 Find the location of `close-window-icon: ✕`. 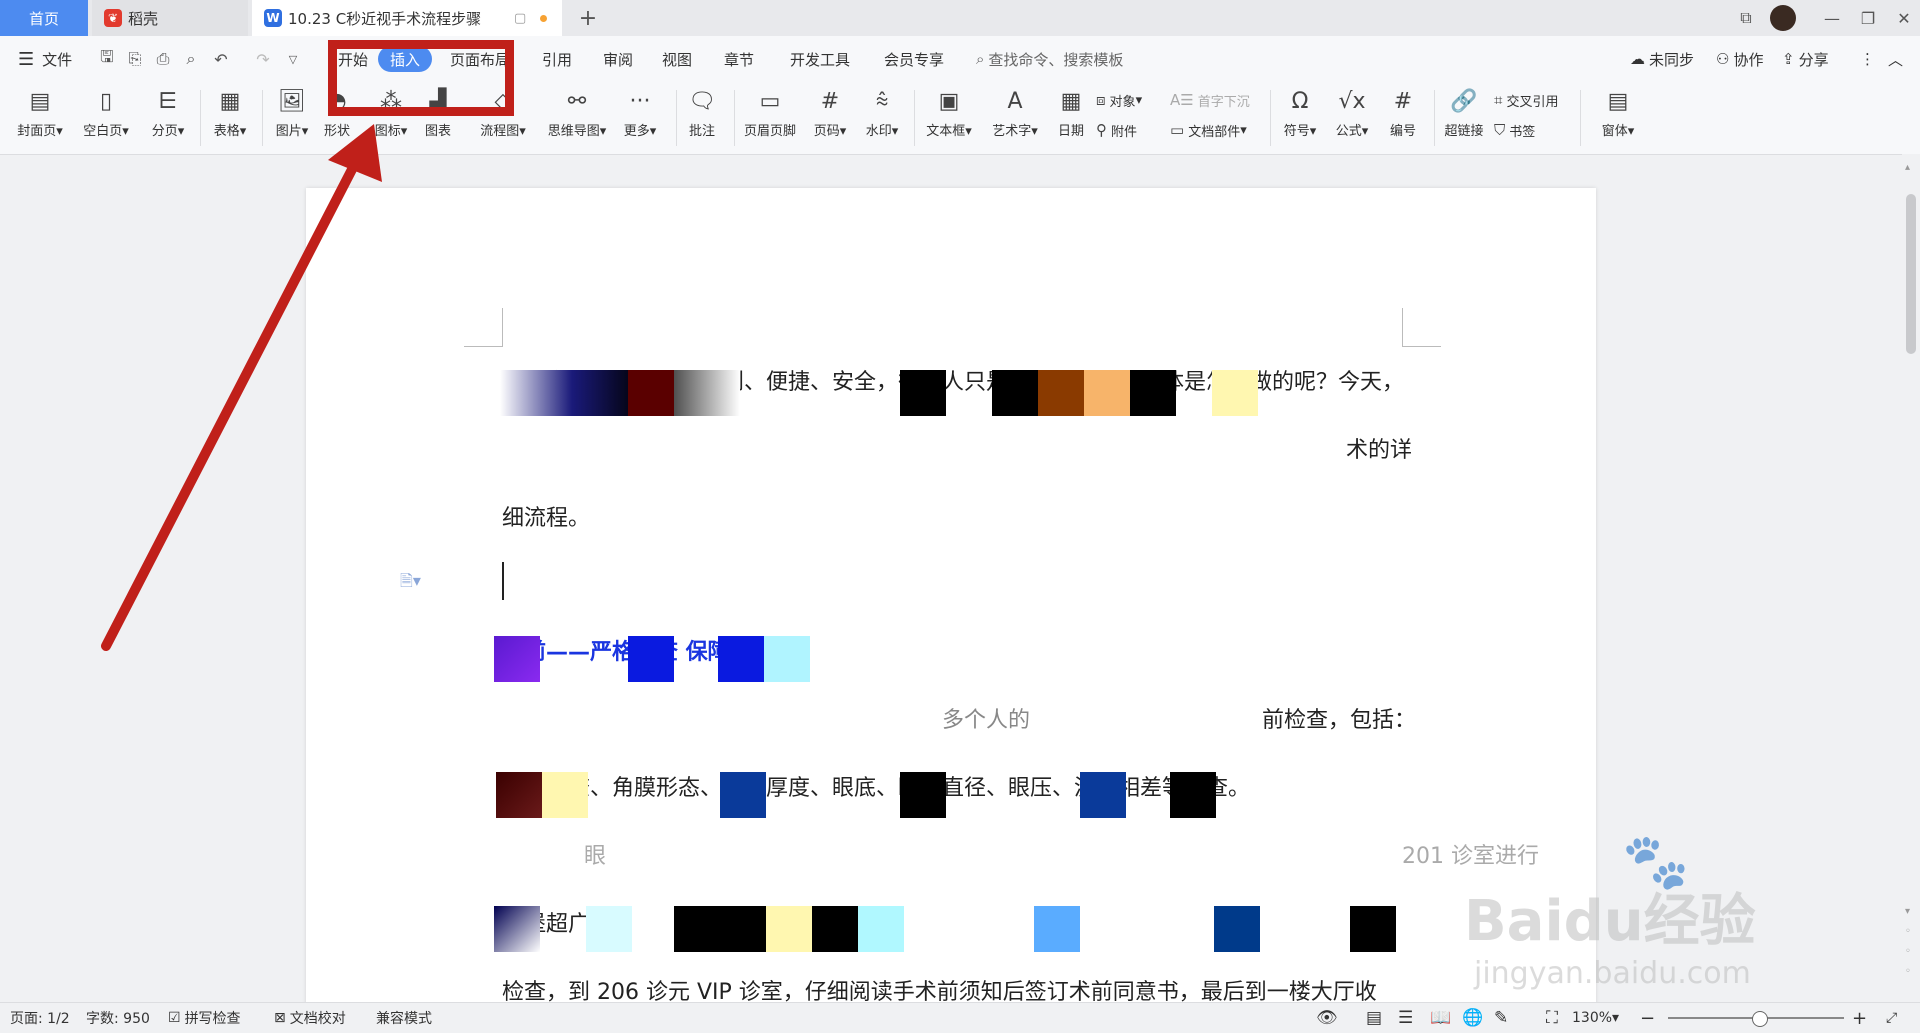

close-window-icon: ✕ is located at coordinates (1904, 18).